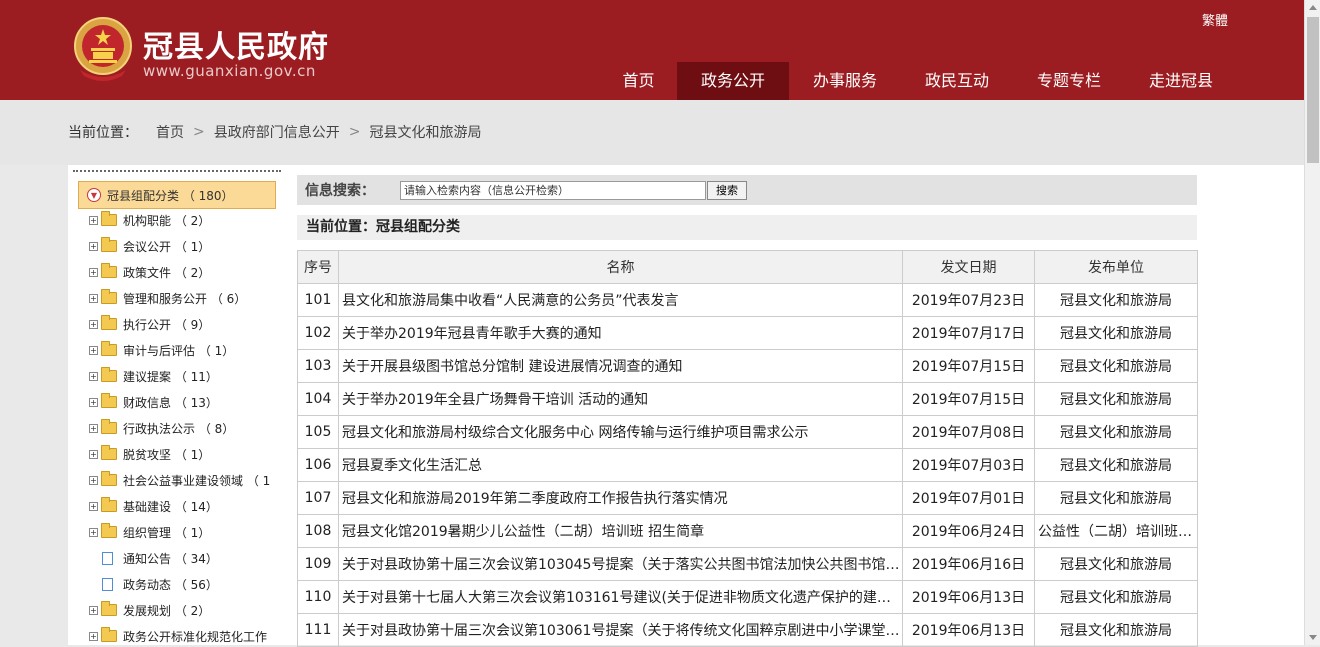 The width and height of the screenshot is (1320, 647). What do you see at coordinates (620, 531) in the screenshot?
I see `document-title-link: 冠县文化馆2019暑期少儿公益性（二胡）培训班 招生简章` at bounding box center [620, 531].